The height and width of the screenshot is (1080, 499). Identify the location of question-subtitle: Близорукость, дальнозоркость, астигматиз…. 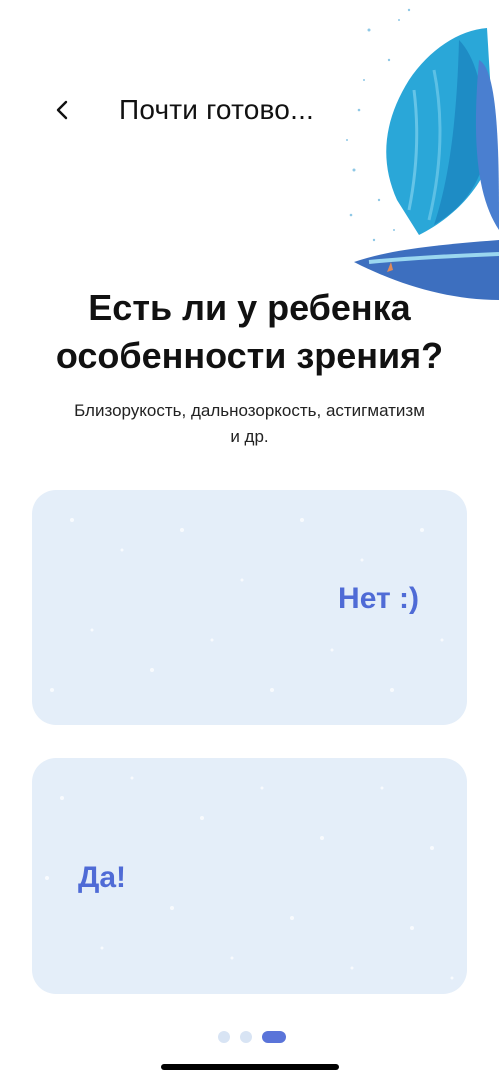
(249, 424).